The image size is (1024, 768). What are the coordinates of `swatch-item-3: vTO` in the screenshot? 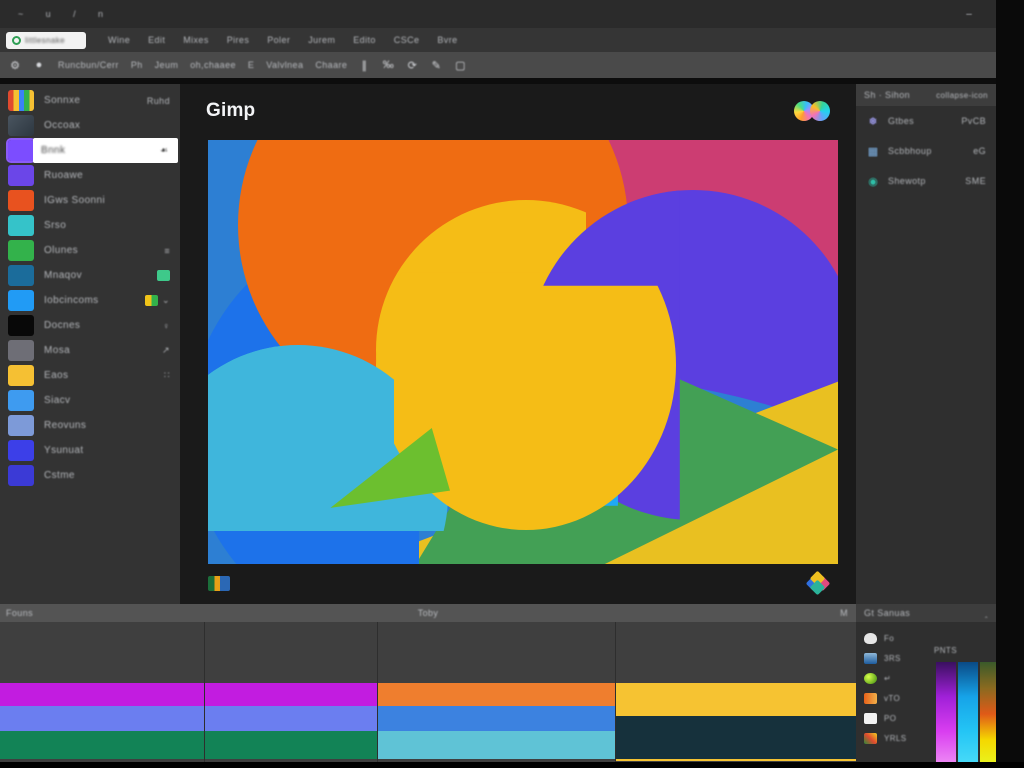 It's located at (887, 698).